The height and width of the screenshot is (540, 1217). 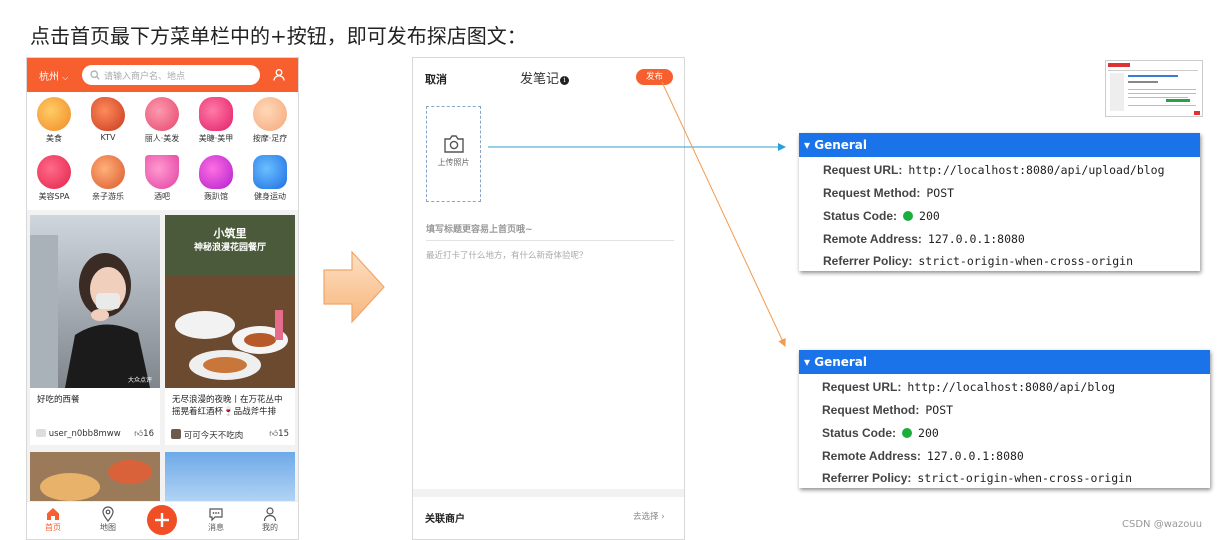 I want to click on screenshot-thumbnail, so click(x=1154, y=88).